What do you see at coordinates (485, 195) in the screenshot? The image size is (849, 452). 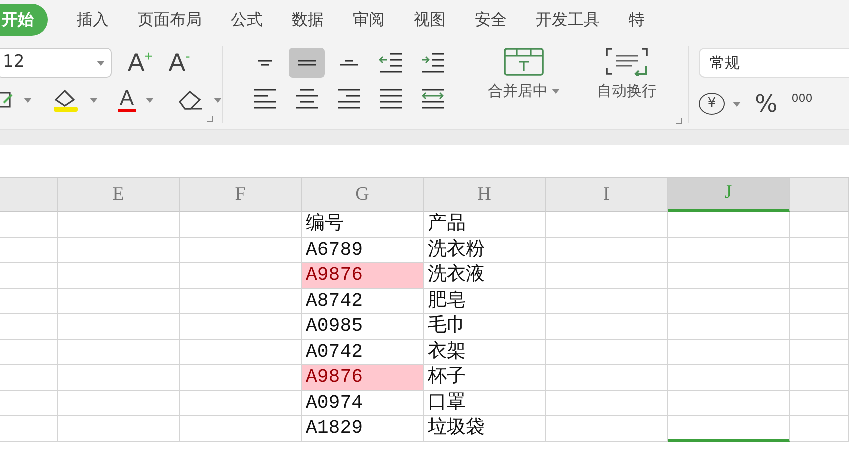 I see `column-header: H` at bounding box center [485, 195].